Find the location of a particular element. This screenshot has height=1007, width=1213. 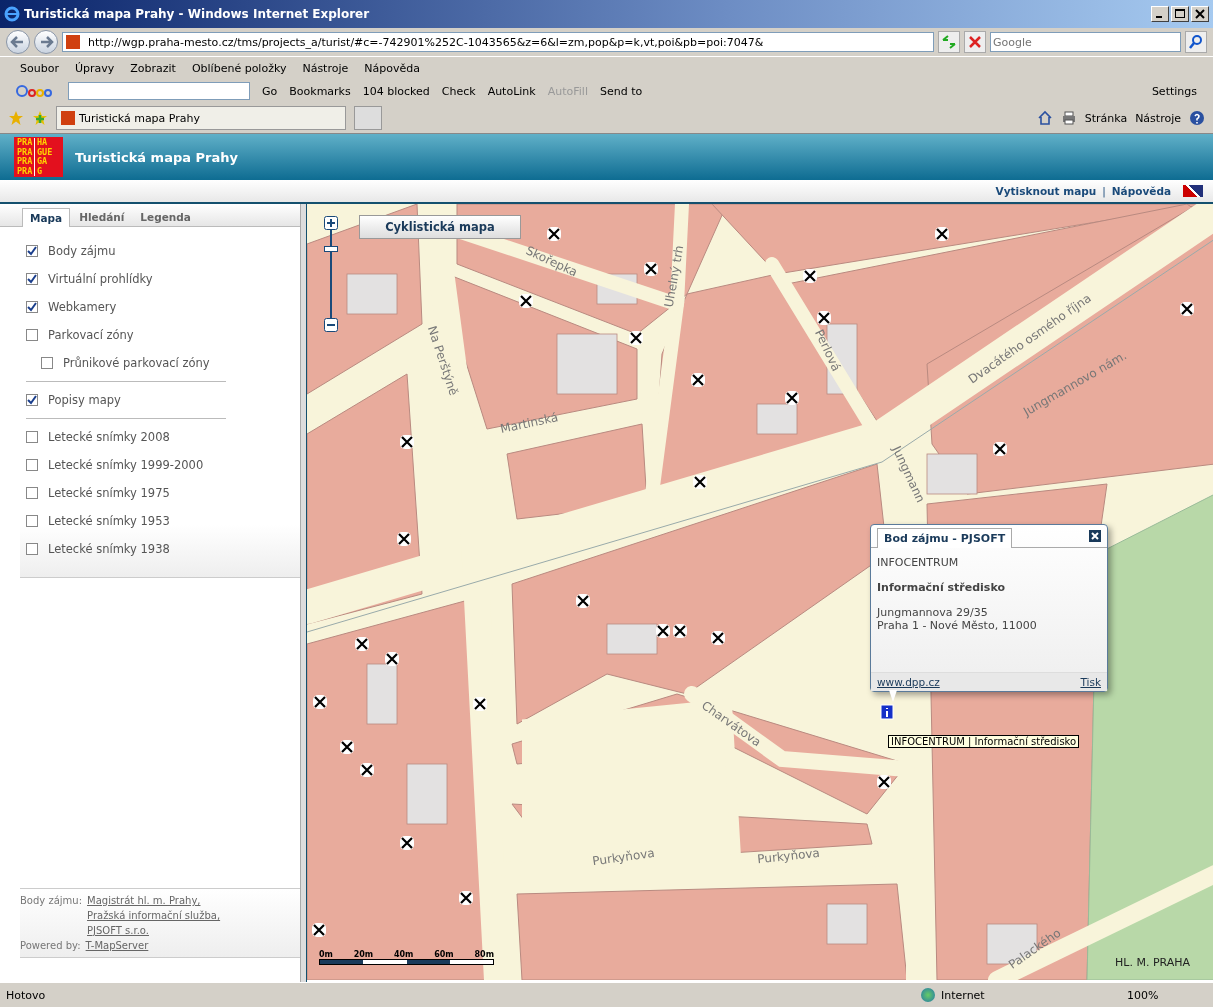

toolbar-button: Bookmarks is located at coordinates (320, 91).